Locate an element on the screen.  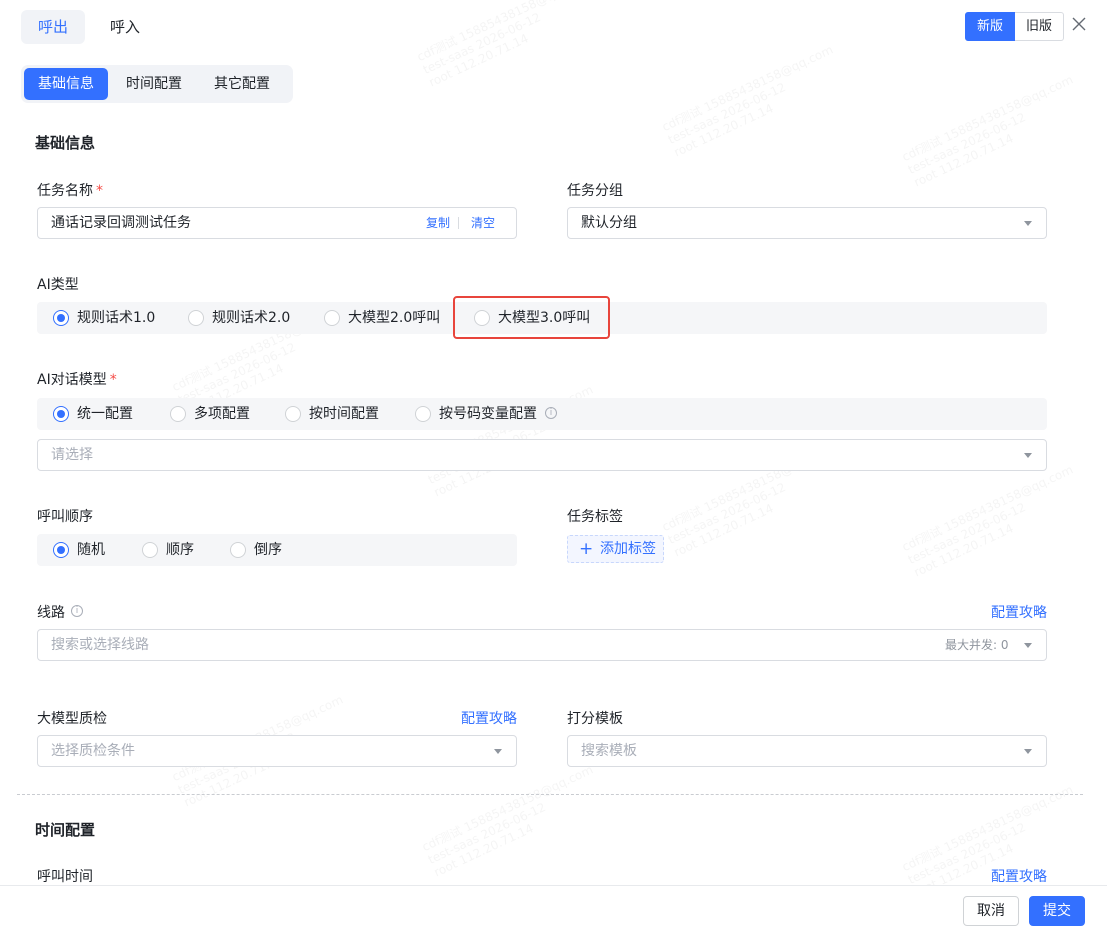
radio-sequential: 顺序 is located at coordinates (168, 550).